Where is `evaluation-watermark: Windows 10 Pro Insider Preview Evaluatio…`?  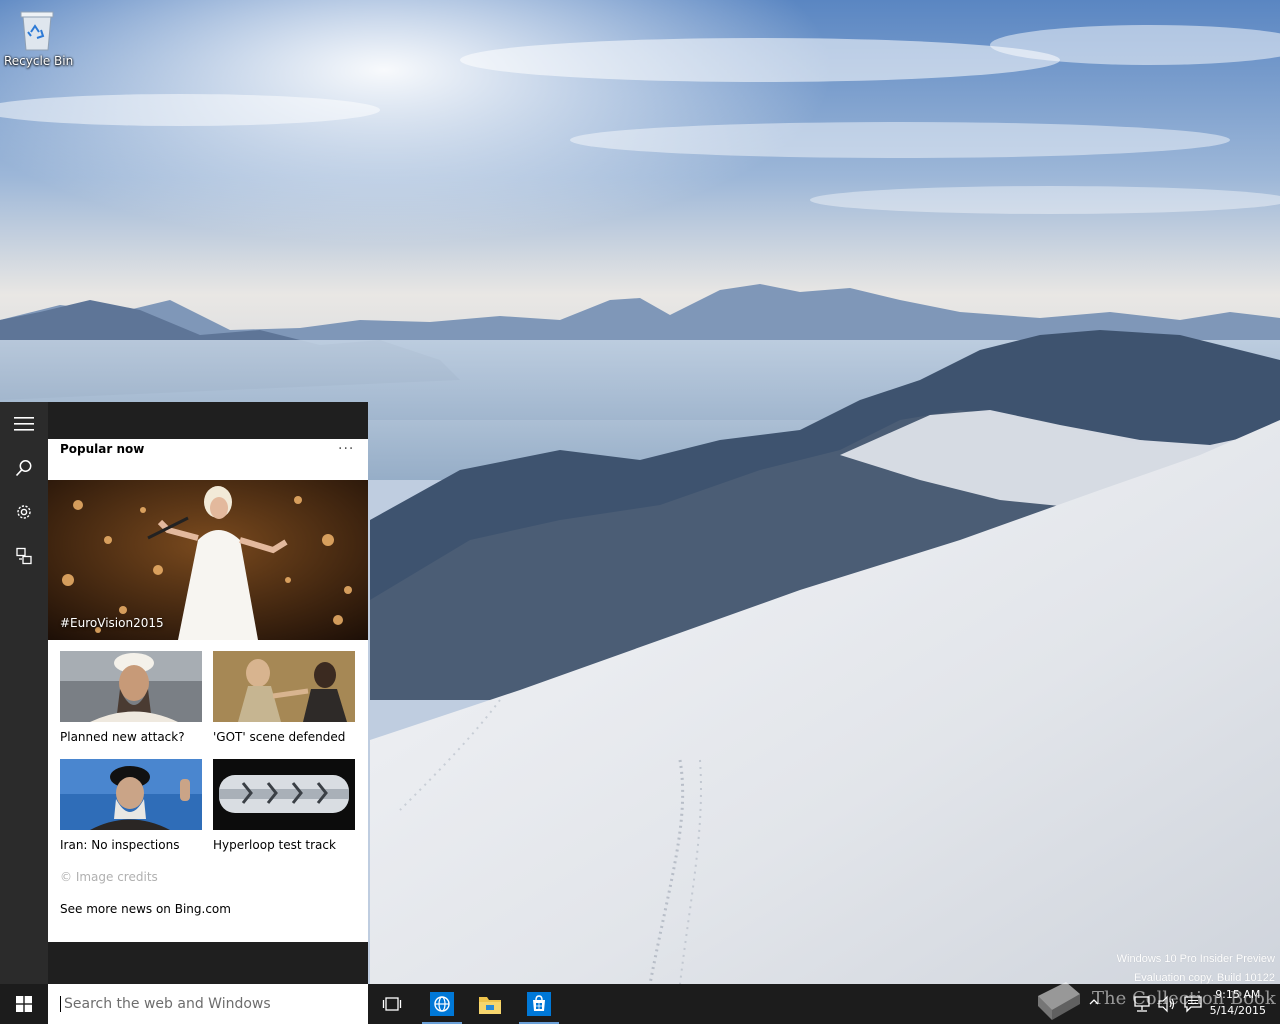
evaluation-watermark: Windows 10 Pro Insider Preview Evaluatio… is located at coordinates (1196, 969).